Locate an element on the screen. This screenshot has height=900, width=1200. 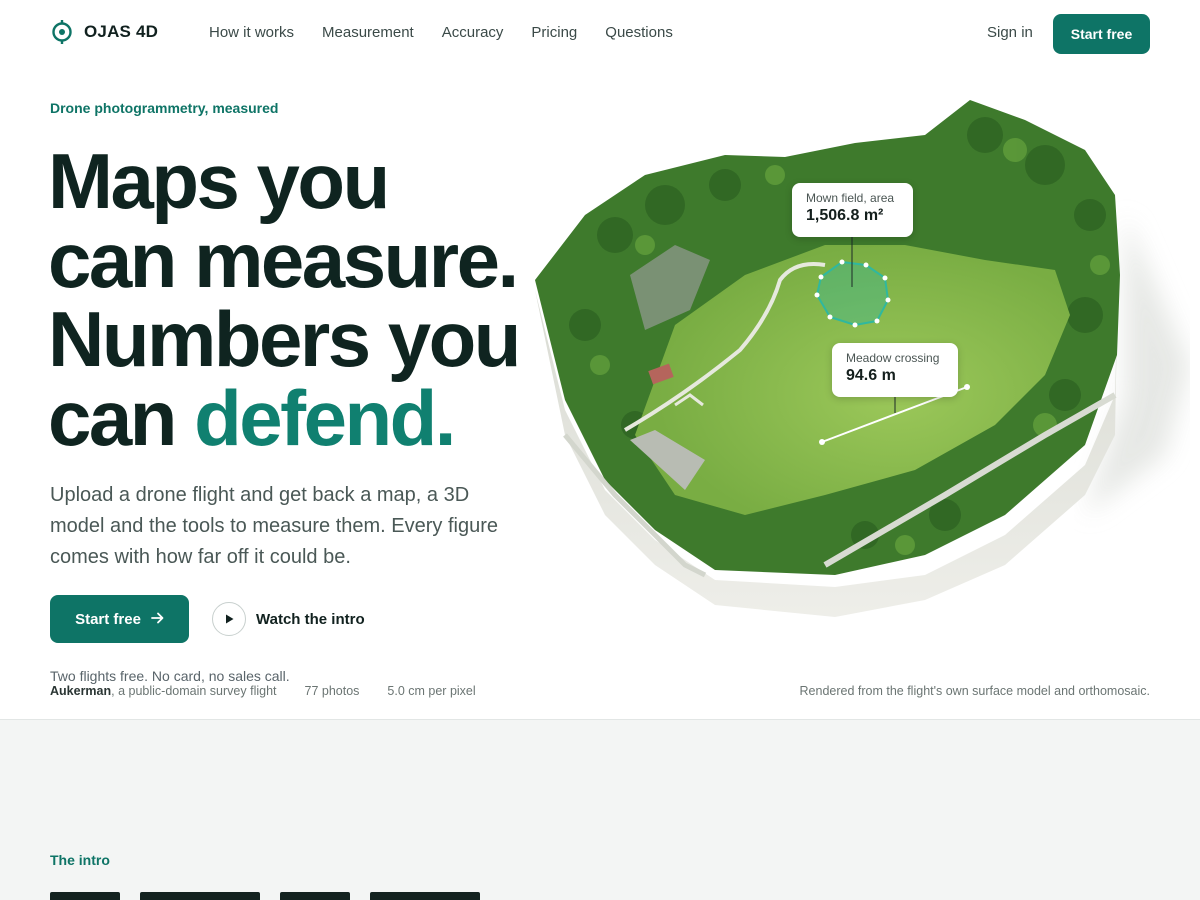
nav-start-free-button: Start free is located at coordinates (1101, 34).